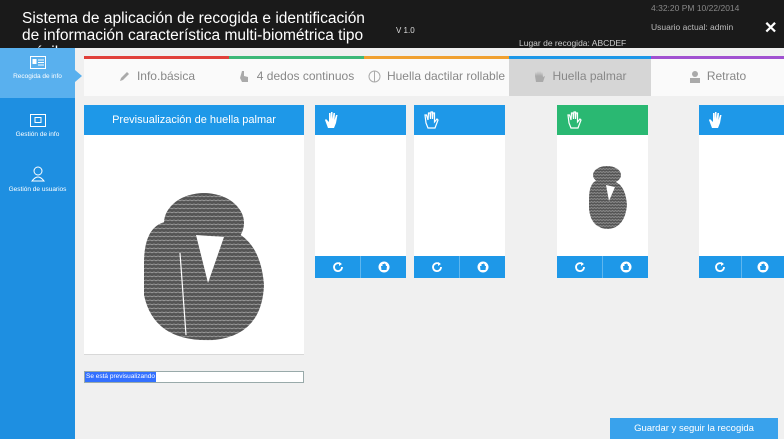 The image size is (784, 439). I want to click on tab-label: Info.básica, so click(166, 76).